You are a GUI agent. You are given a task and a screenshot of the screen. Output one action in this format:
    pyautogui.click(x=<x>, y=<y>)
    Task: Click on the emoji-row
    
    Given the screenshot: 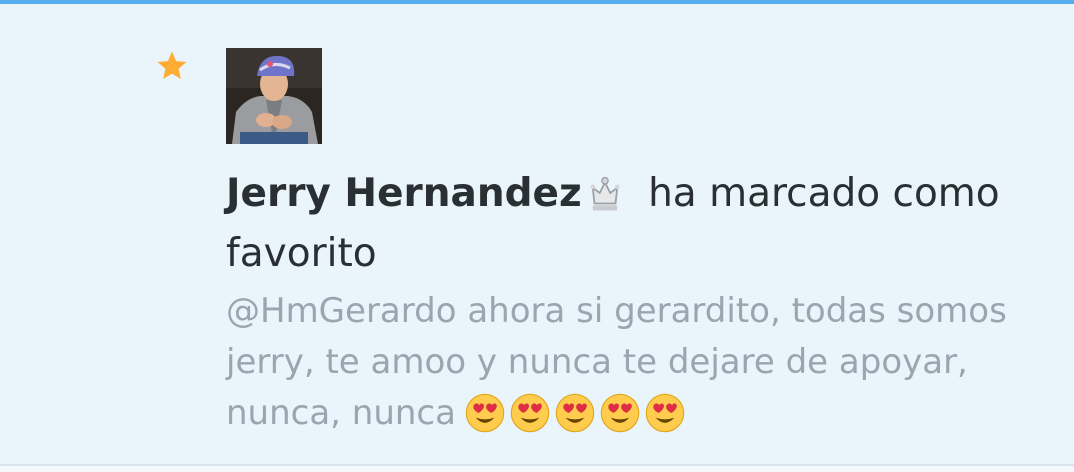 What is the action you would take?
    pyautogui.click(x=576, y=420)
    